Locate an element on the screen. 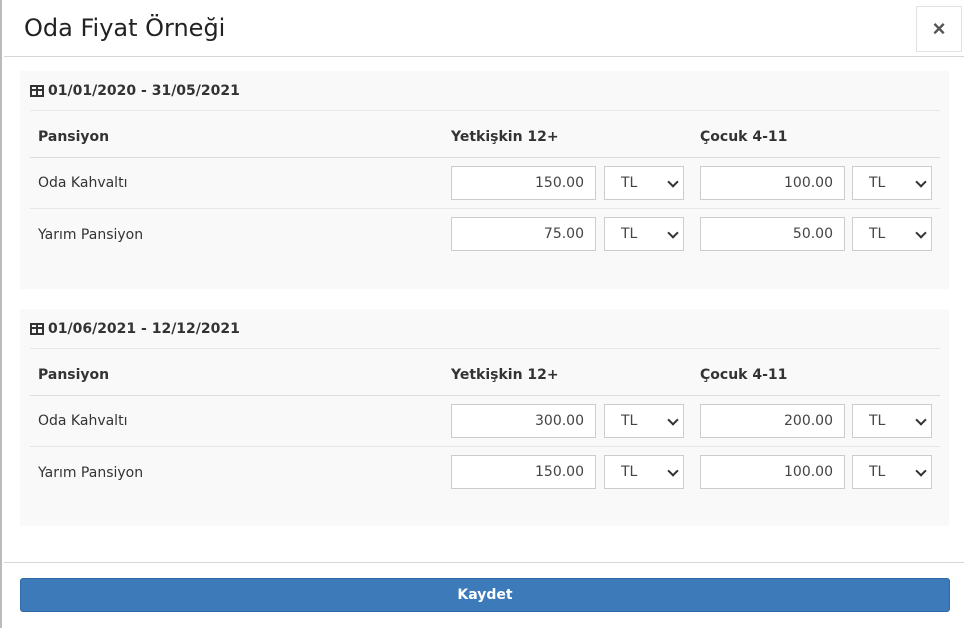 The height and width of the screenshot is (628, 964). period-header: 01/01/2020 - 31/05/2021 is located at coordinates (485, 91).